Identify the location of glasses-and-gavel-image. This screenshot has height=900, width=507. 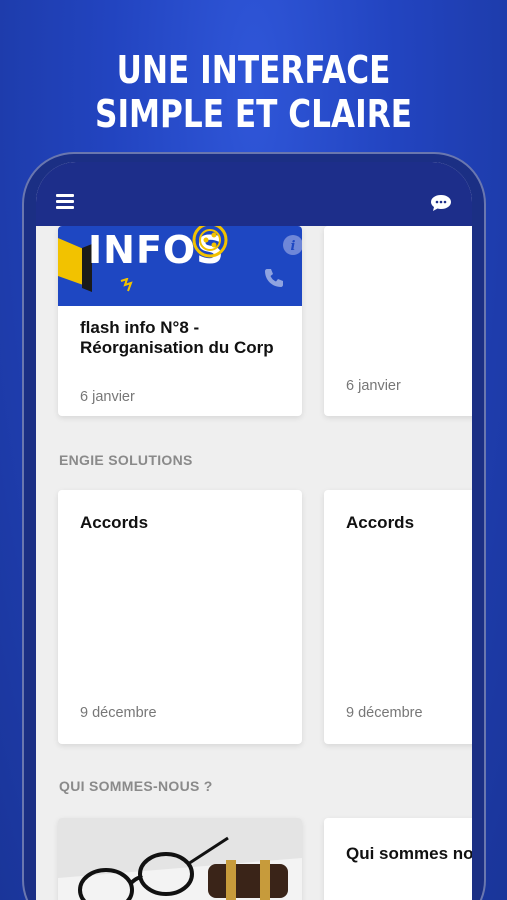
(180, 859).